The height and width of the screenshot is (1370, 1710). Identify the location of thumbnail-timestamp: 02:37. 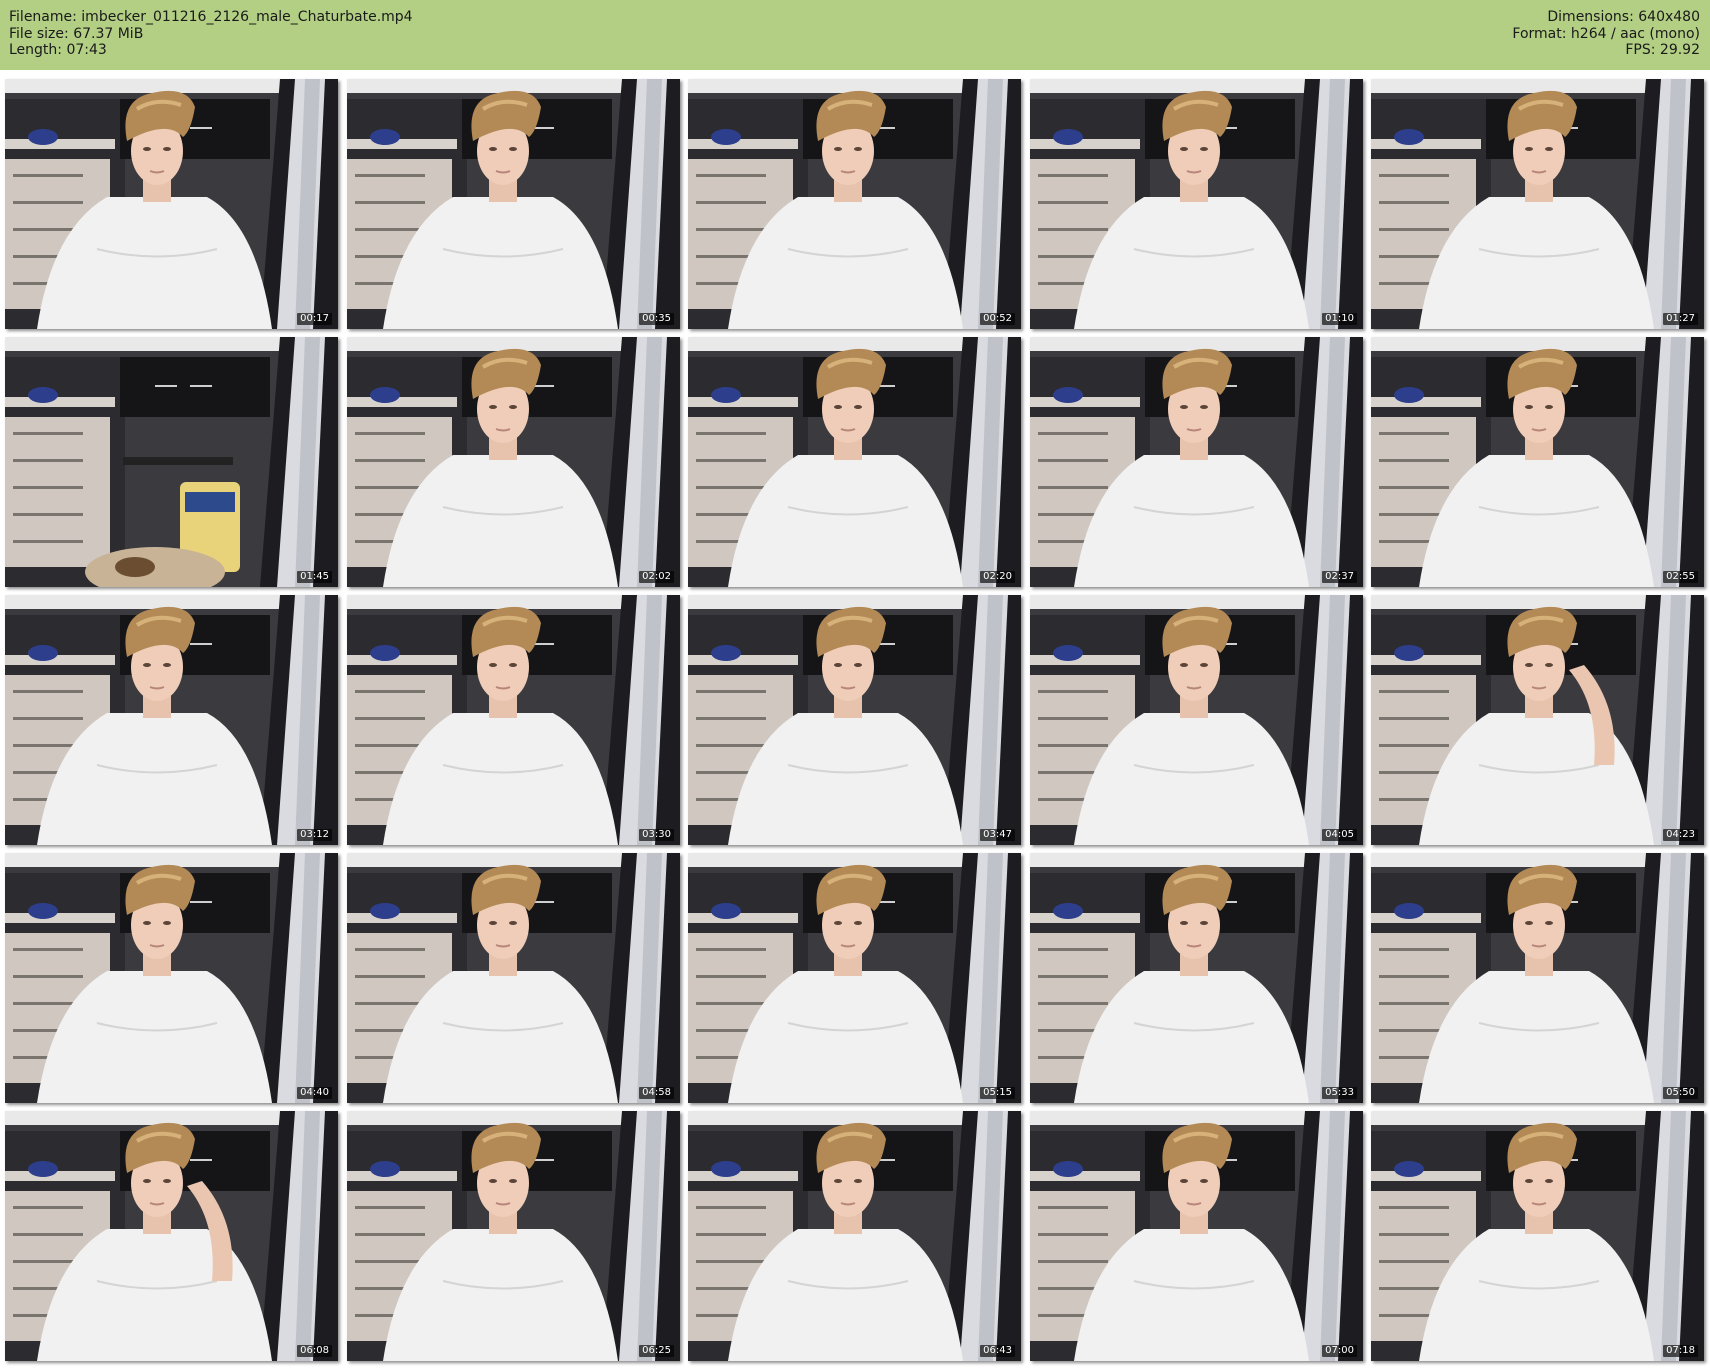
(1339, 577).